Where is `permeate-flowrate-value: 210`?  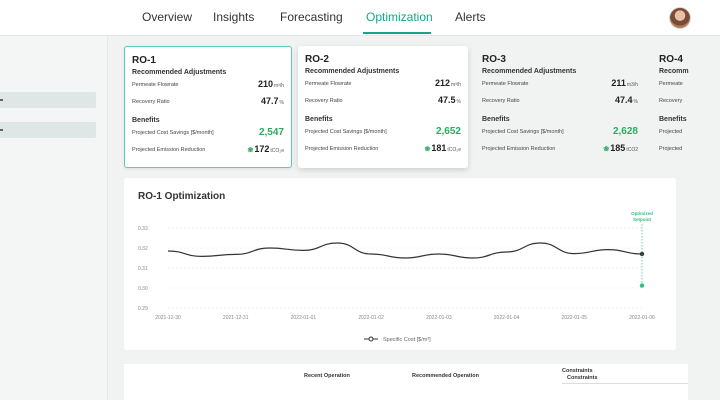 permeate-flowrate-value: 210 is located at coordinates (265, 84).